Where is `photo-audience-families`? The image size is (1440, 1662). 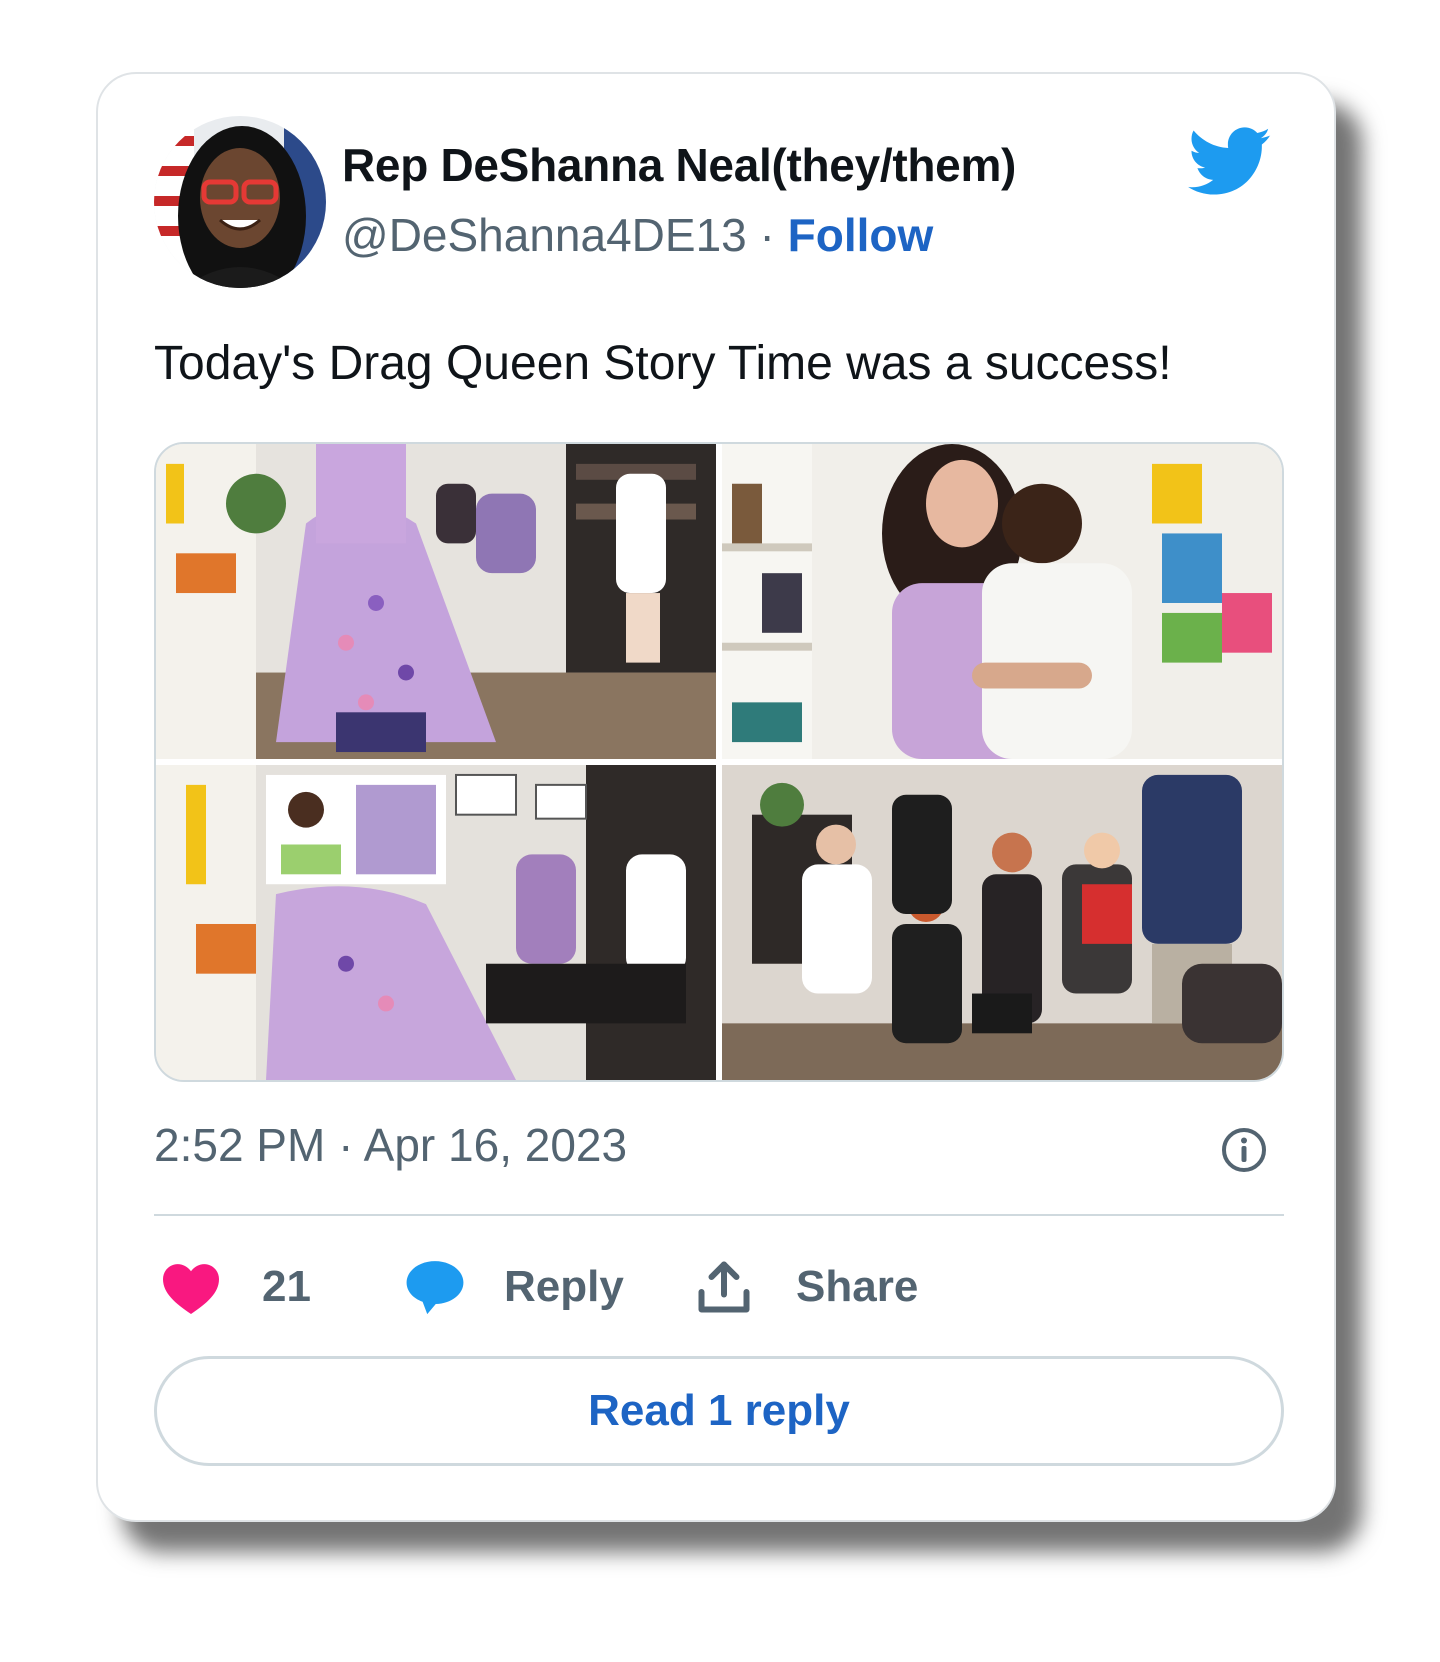 photo-audience-families is located at coordinates (1002, 922).